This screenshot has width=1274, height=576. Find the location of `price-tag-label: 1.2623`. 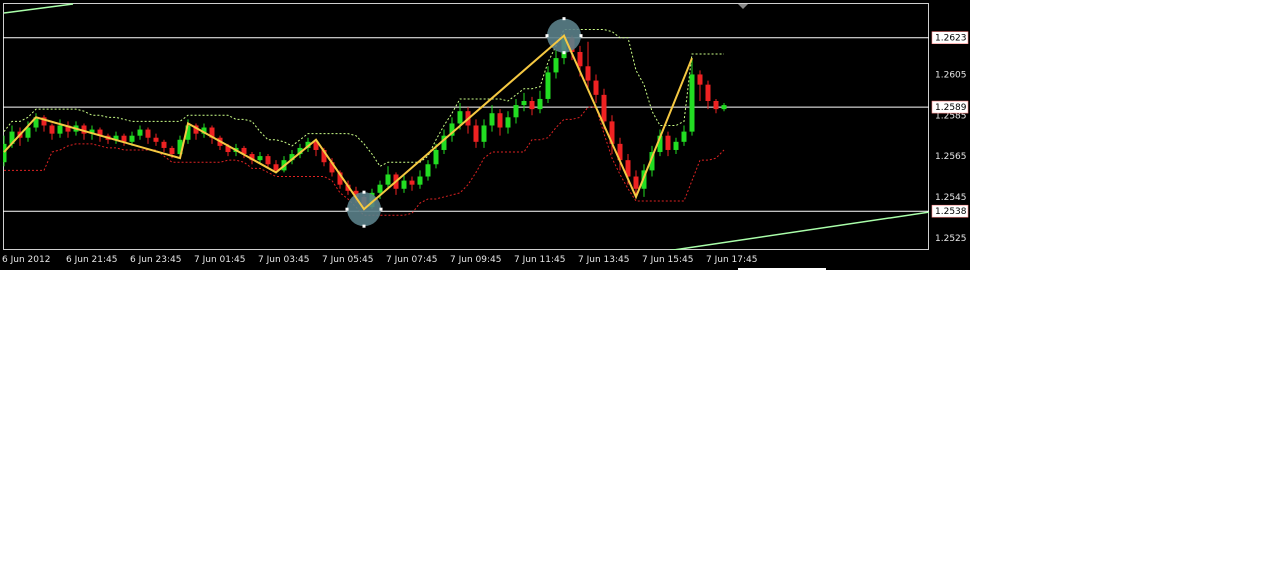

price-tag-label: 1.2623 is located at coordinates (951, 39).